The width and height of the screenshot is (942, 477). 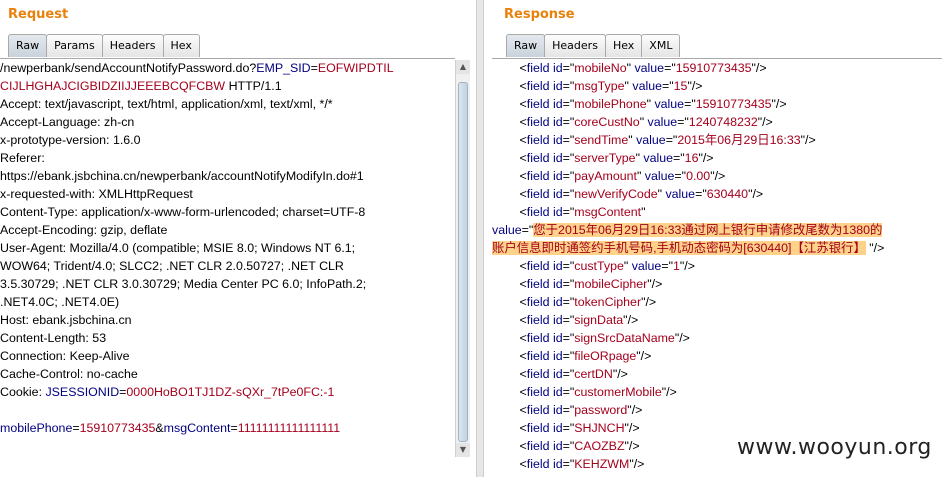 I want to click on response-line: <field id="msgContent", so click(x=717, y=212).